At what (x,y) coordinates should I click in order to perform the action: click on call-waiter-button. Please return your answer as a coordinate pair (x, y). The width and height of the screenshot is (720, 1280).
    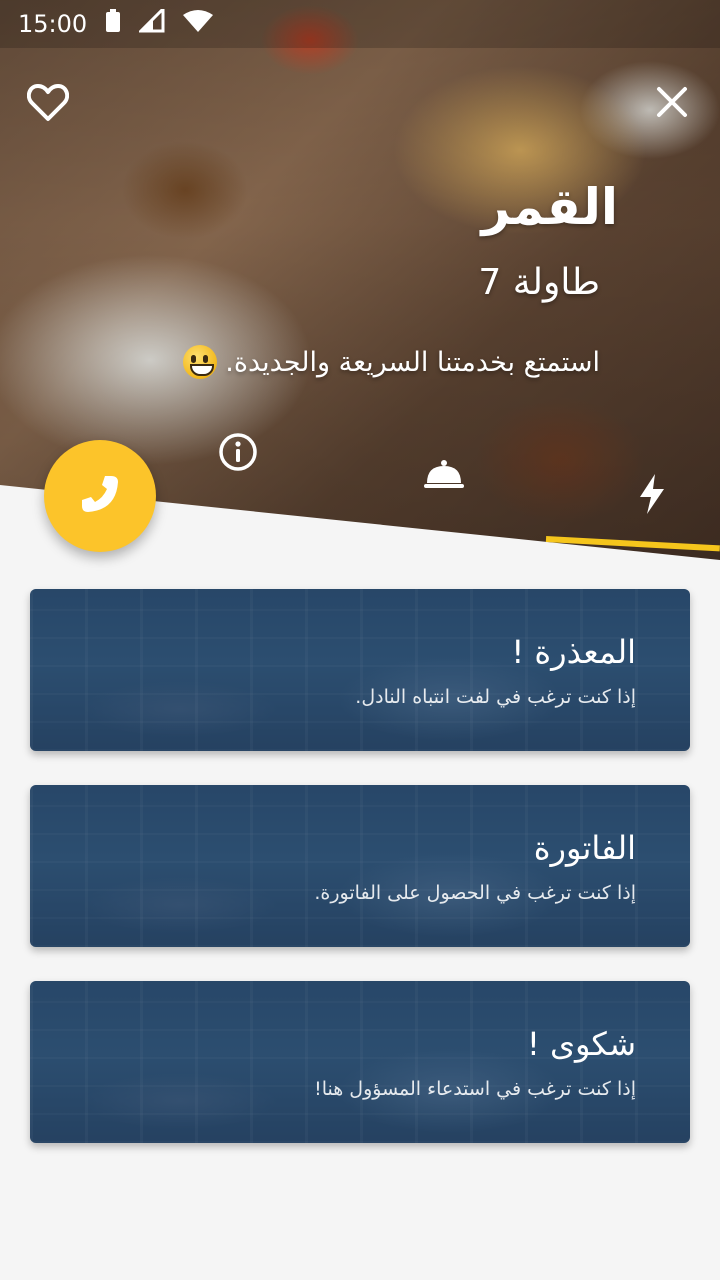
    Looking at the image, I should click on (100, 496).